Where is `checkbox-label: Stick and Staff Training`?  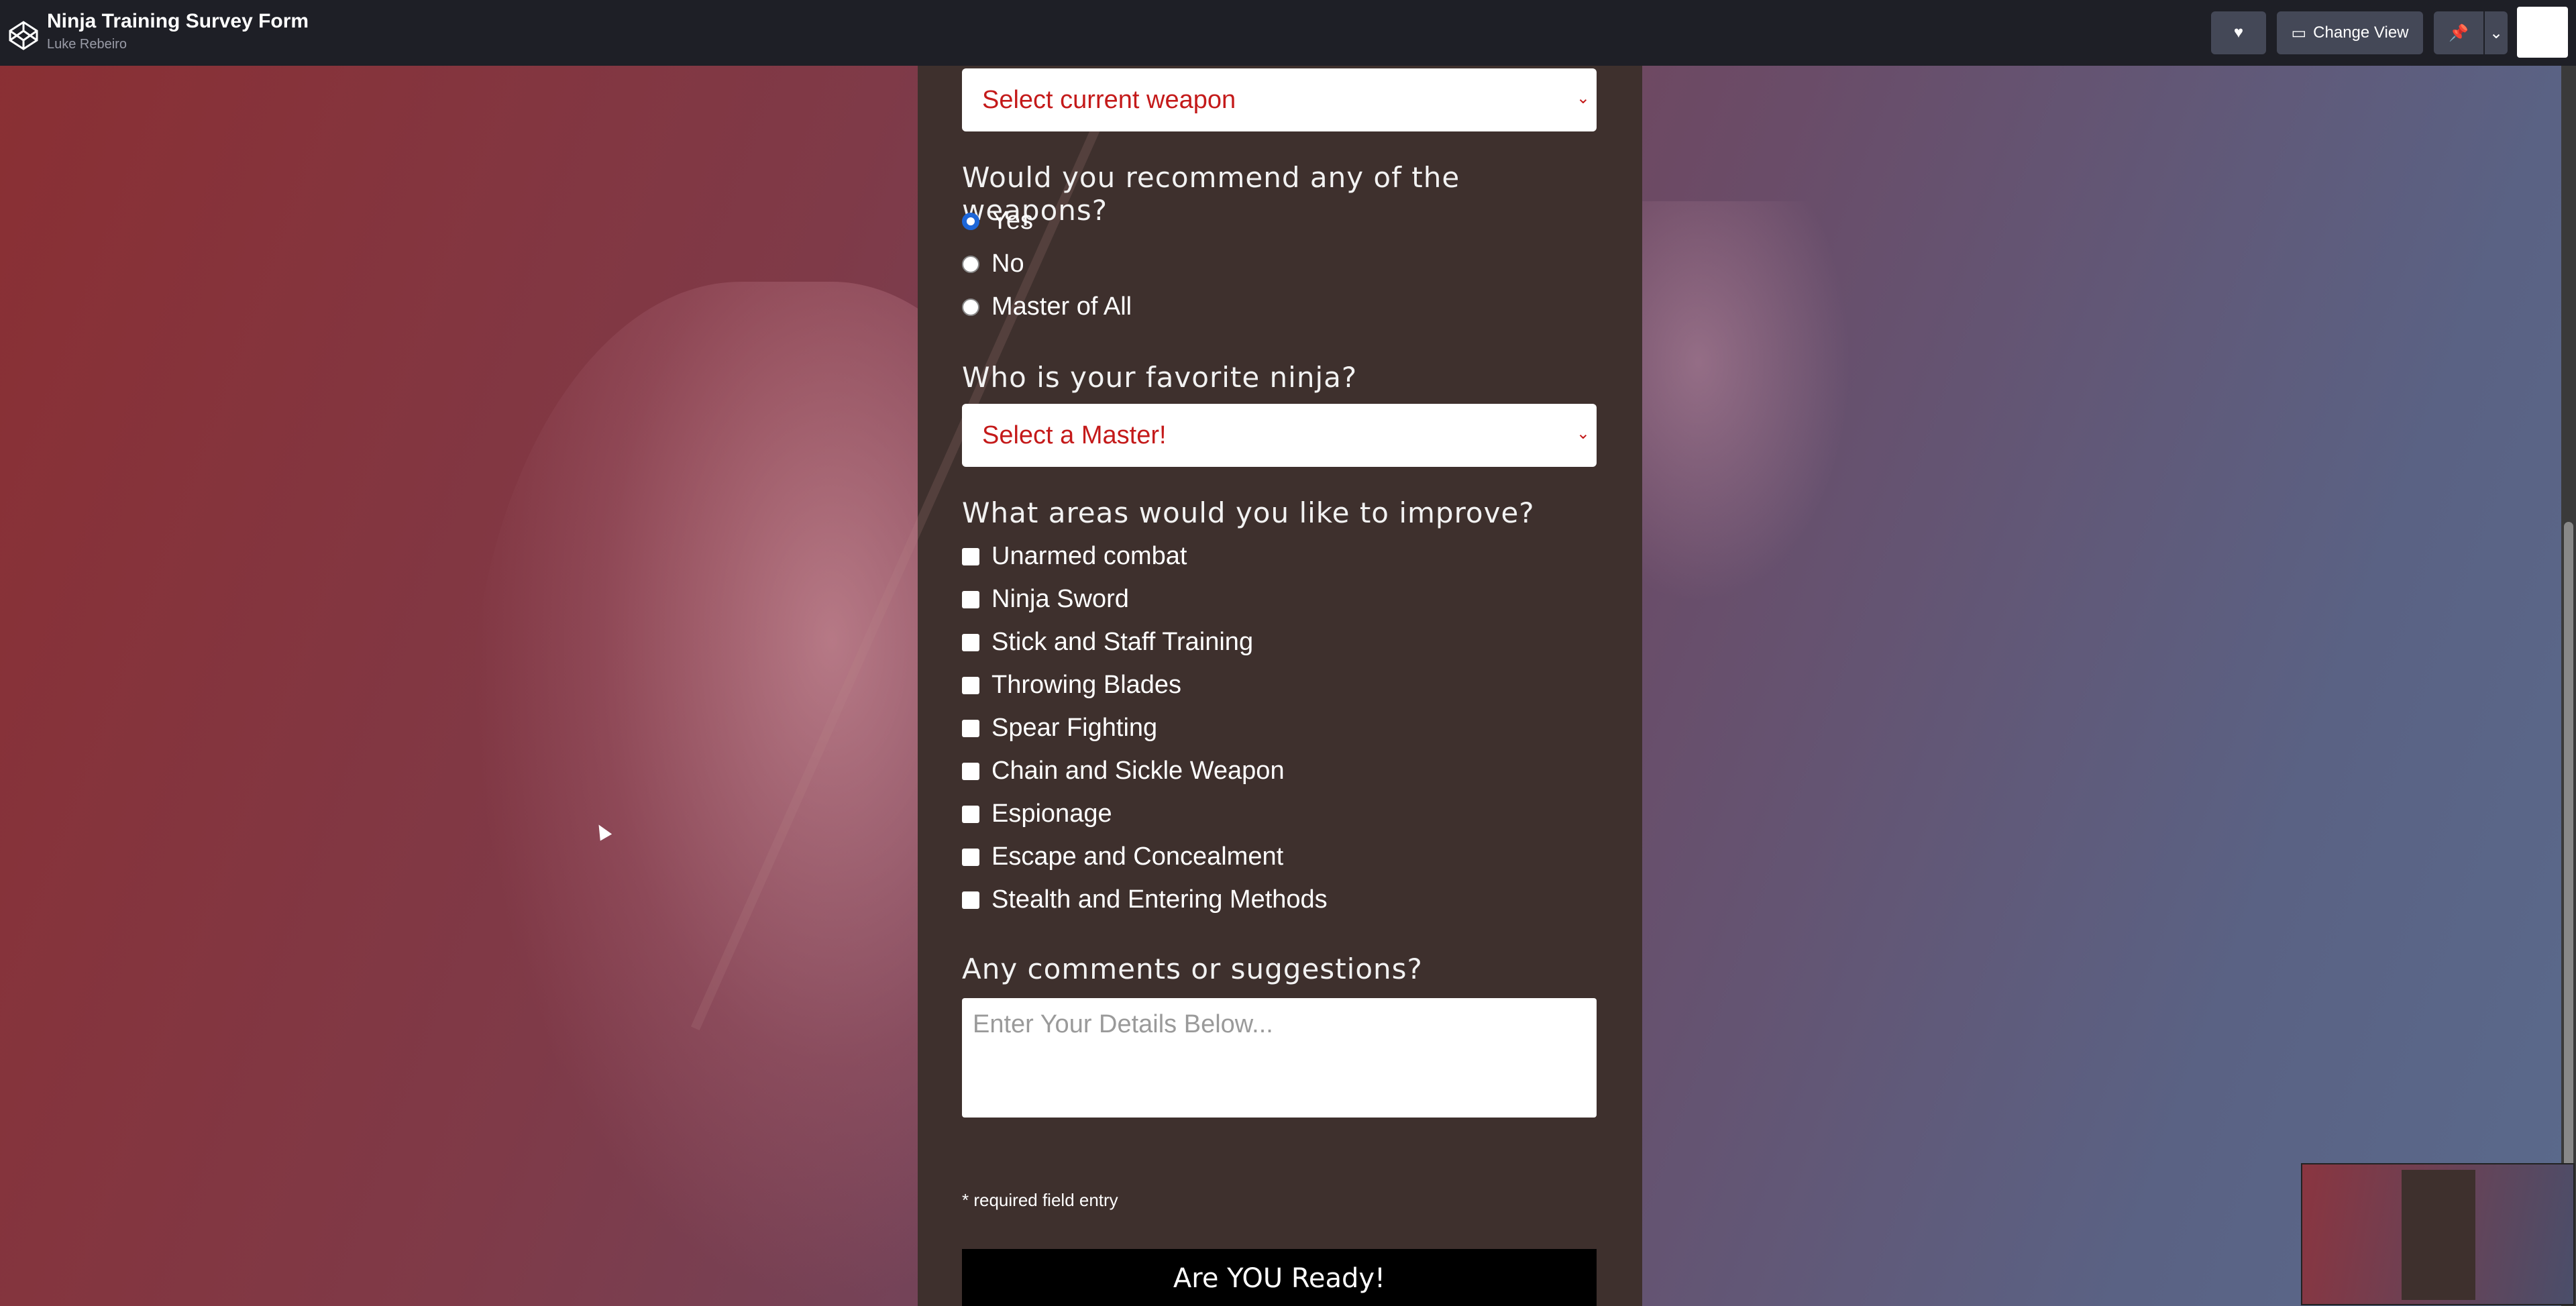
checkbox-label: Stick and Staff Training is located at coordinates (1122, 642).